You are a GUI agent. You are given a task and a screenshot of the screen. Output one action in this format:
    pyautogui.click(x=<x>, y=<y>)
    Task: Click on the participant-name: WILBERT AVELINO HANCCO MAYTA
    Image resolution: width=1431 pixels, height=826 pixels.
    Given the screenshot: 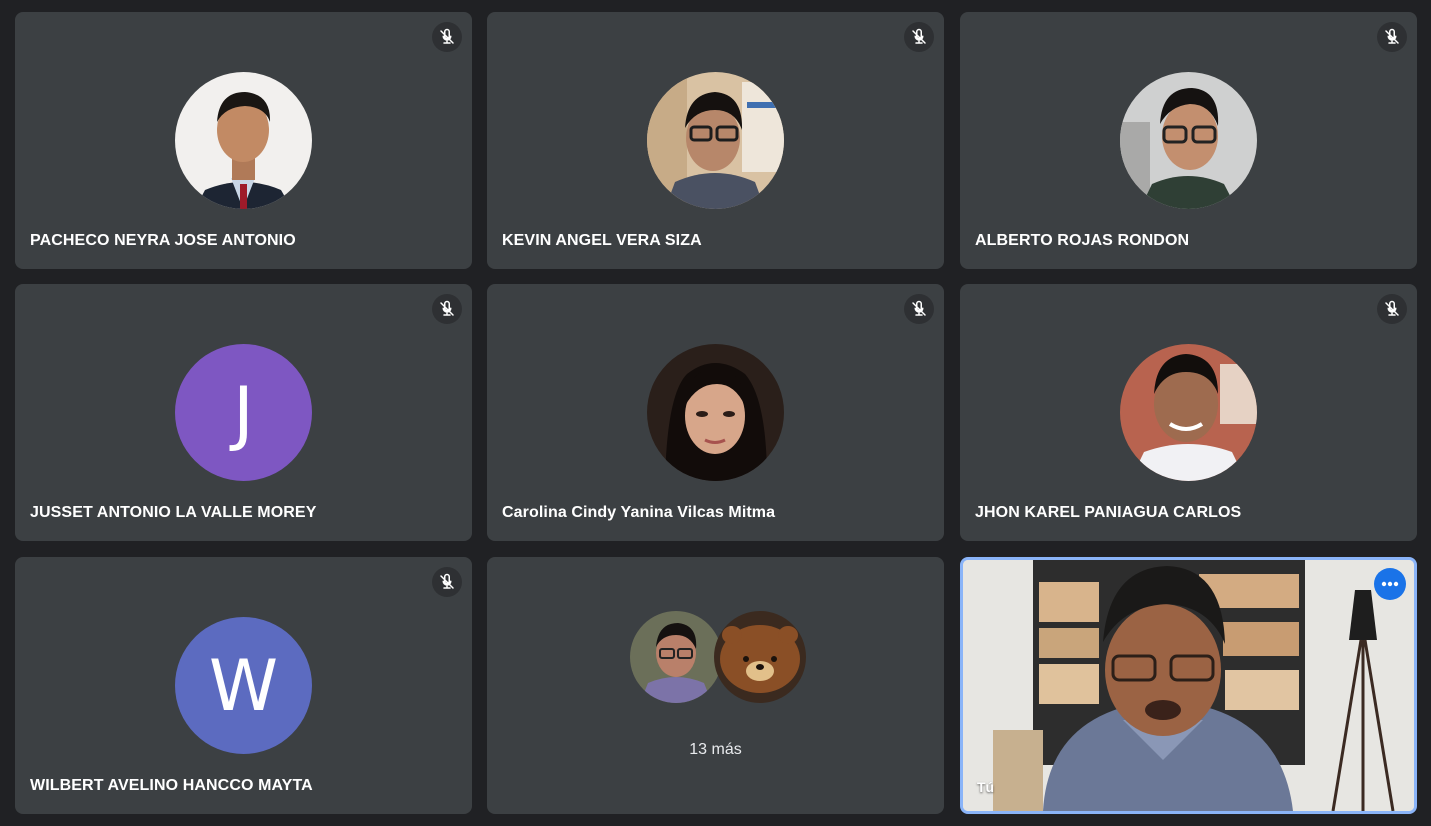 What is the action you would take?
    pyautogui.click(x=171, y=785)
    